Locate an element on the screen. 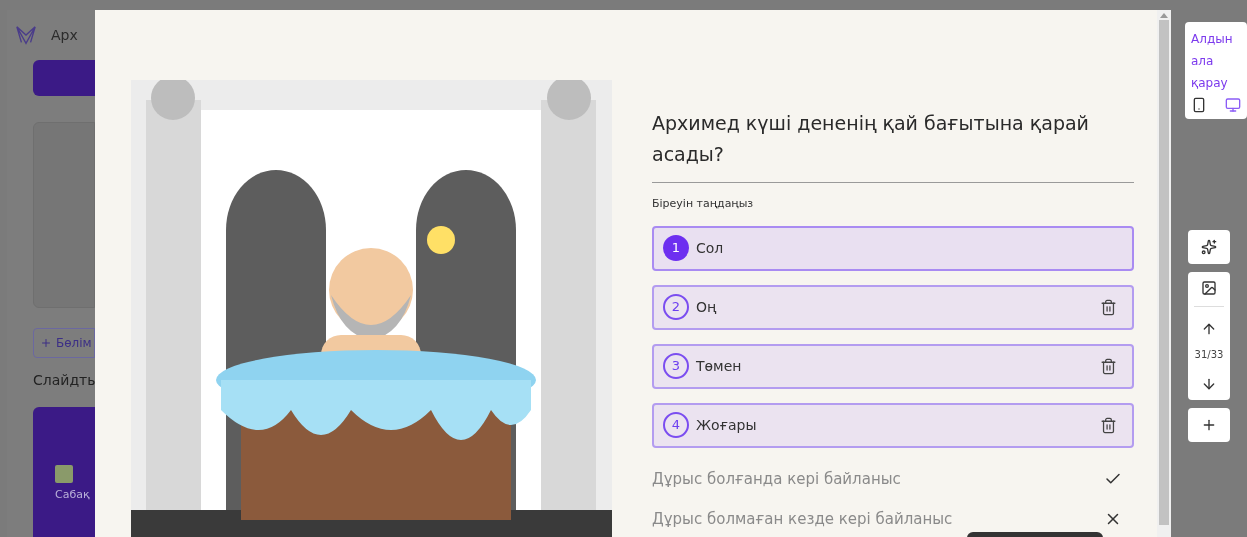 Image resolution: width=1247 pixels, height=537 pixels. option-number: 4 is located at coordinates (676, 425).